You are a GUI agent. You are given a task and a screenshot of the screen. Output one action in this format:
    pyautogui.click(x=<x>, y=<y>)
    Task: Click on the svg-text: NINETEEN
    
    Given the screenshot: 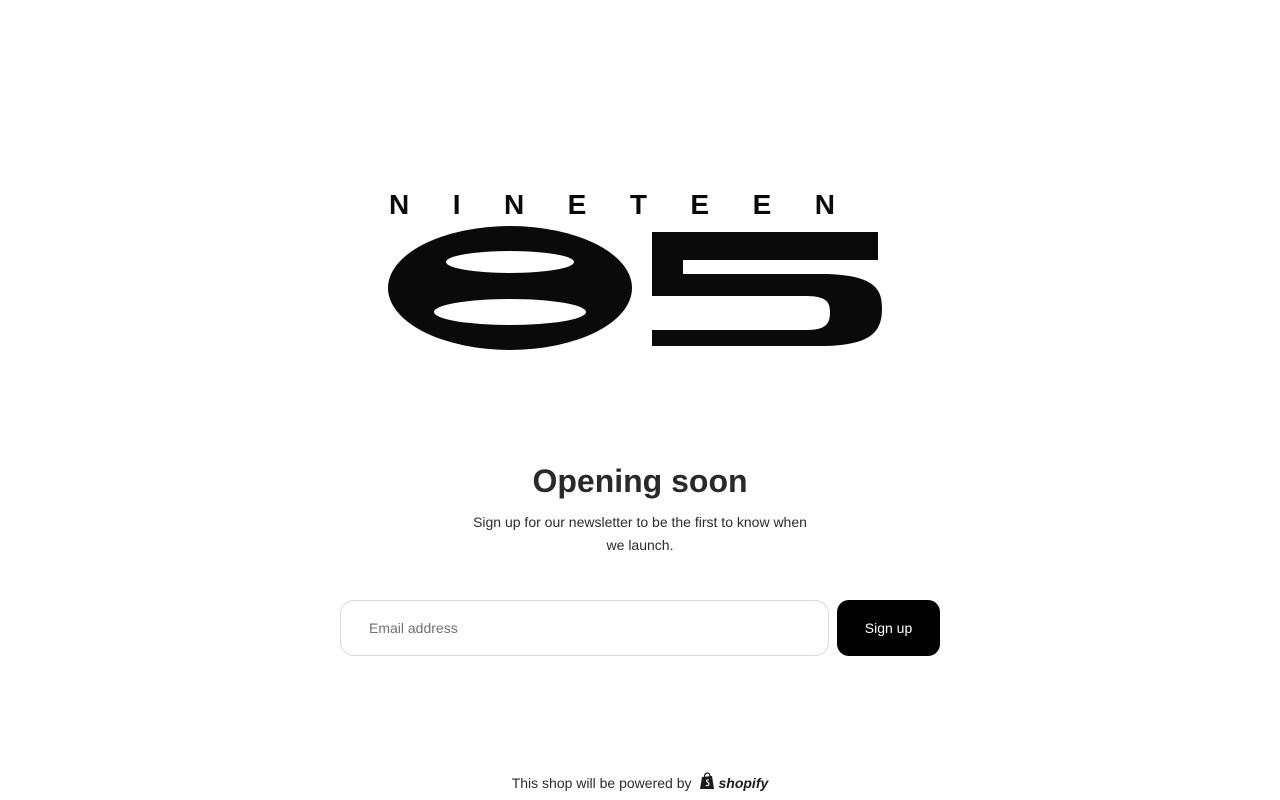 What is the action you would take?
    pyautogui.click(x=634, y=205)
    